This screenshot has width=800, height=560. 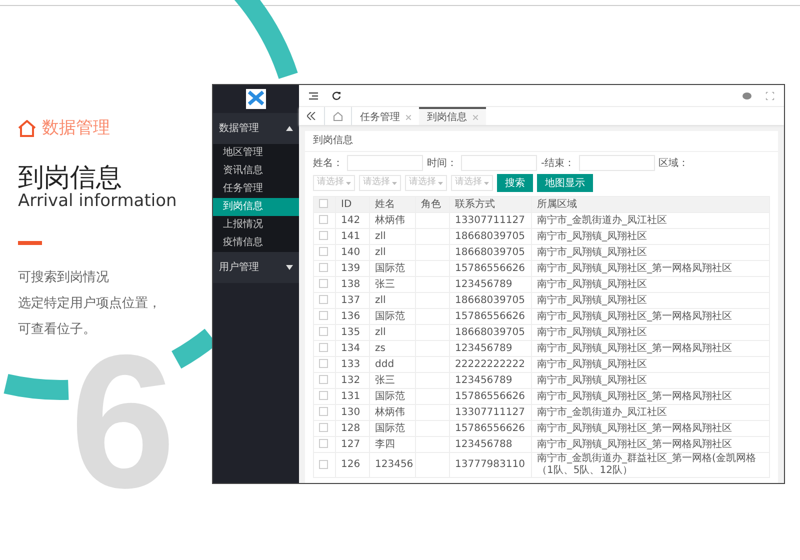 I want to click on field-label: 区域：, so click(x=673, y=163).